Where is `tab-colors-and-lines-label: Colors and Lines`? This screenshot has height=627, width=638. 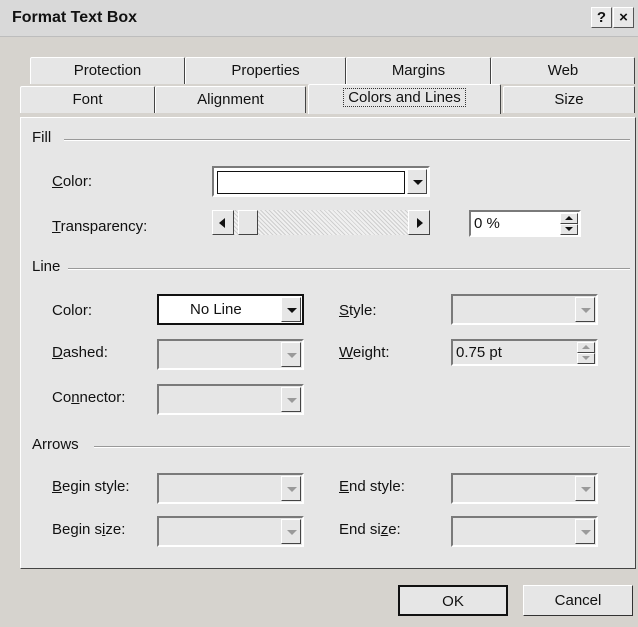 tab-colors-and-lines-label: Colors and Lines is located at coordinates (404, 97).